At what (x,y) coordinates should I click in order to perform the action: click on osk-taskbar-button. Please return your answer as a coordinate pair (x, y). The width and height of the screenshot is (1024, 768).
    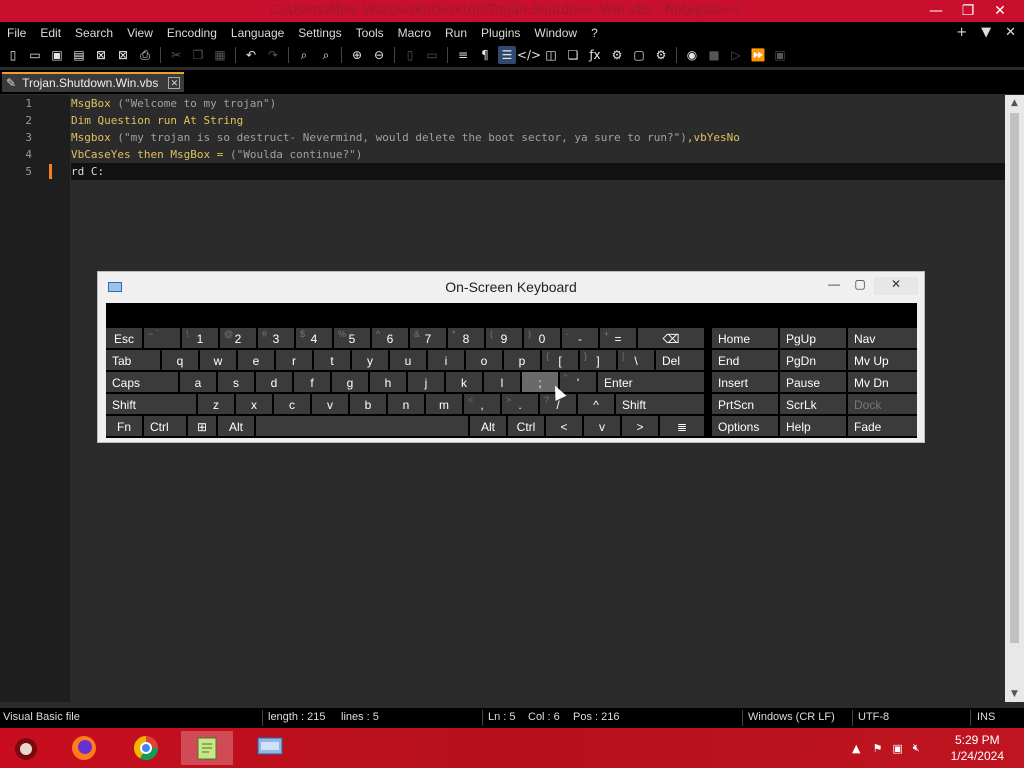
    Looking at the image, I should click on (270, 748).